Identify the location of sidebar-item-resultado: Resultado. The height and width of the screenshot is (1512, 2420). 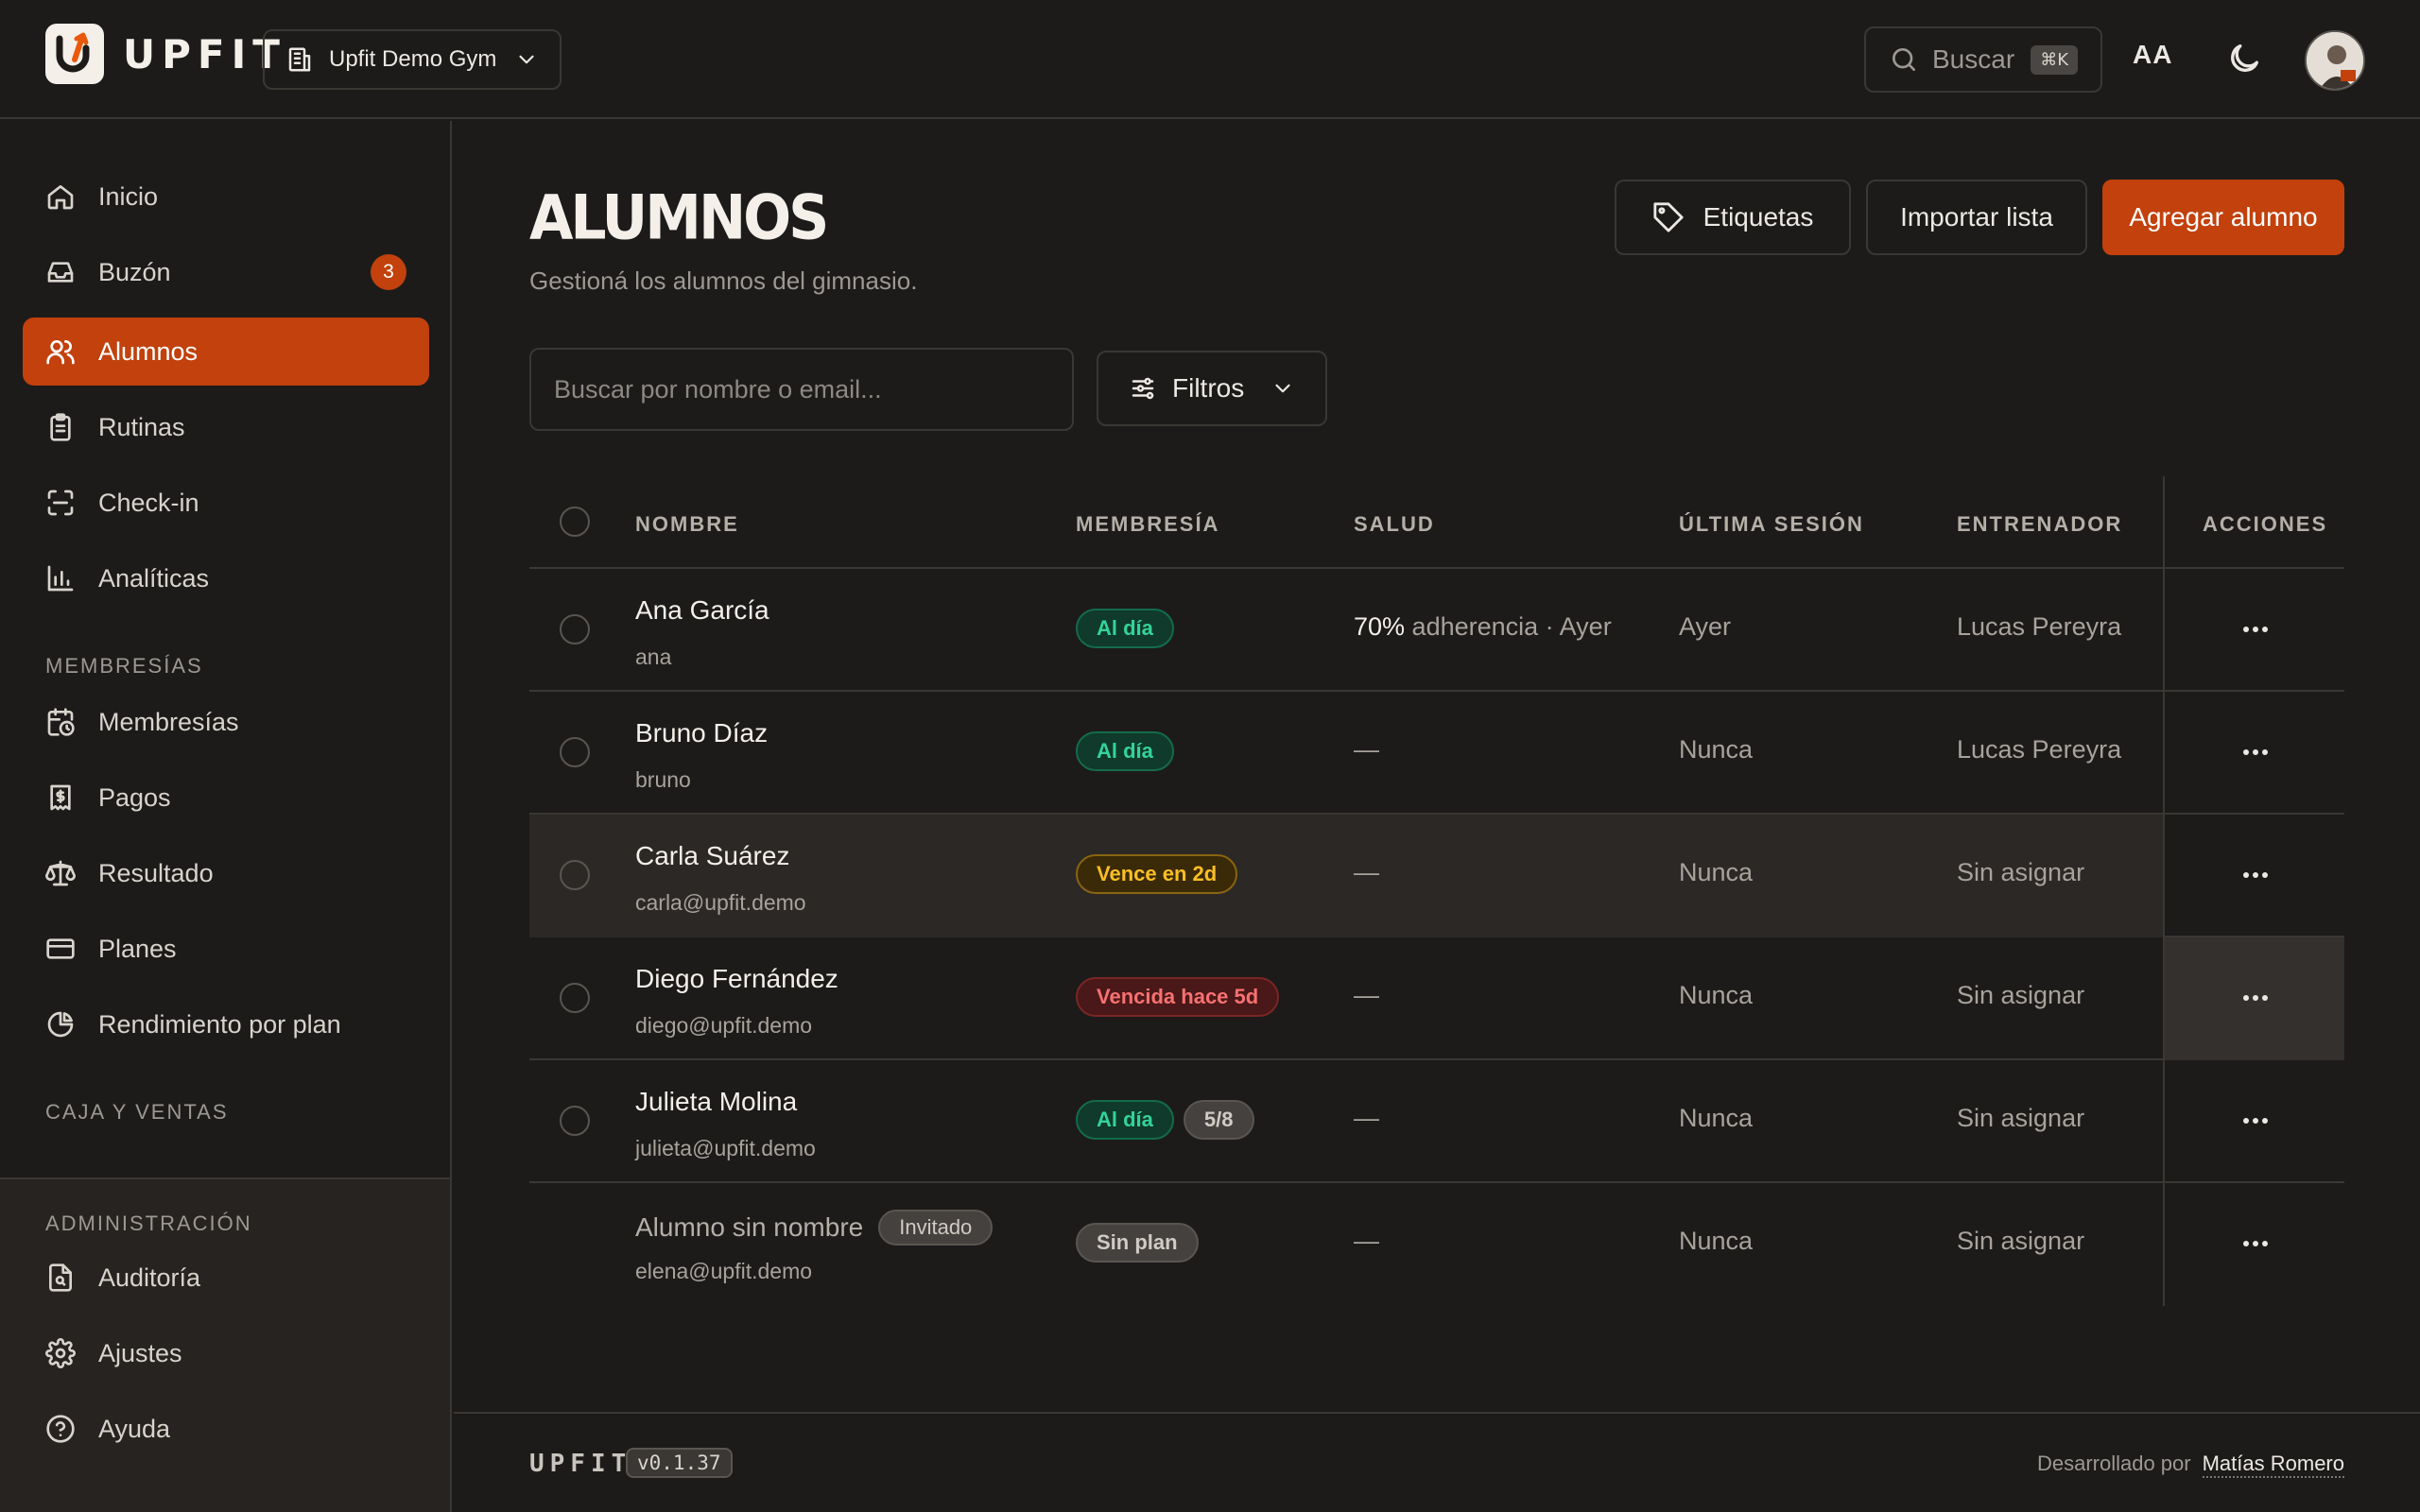
(226, 873).